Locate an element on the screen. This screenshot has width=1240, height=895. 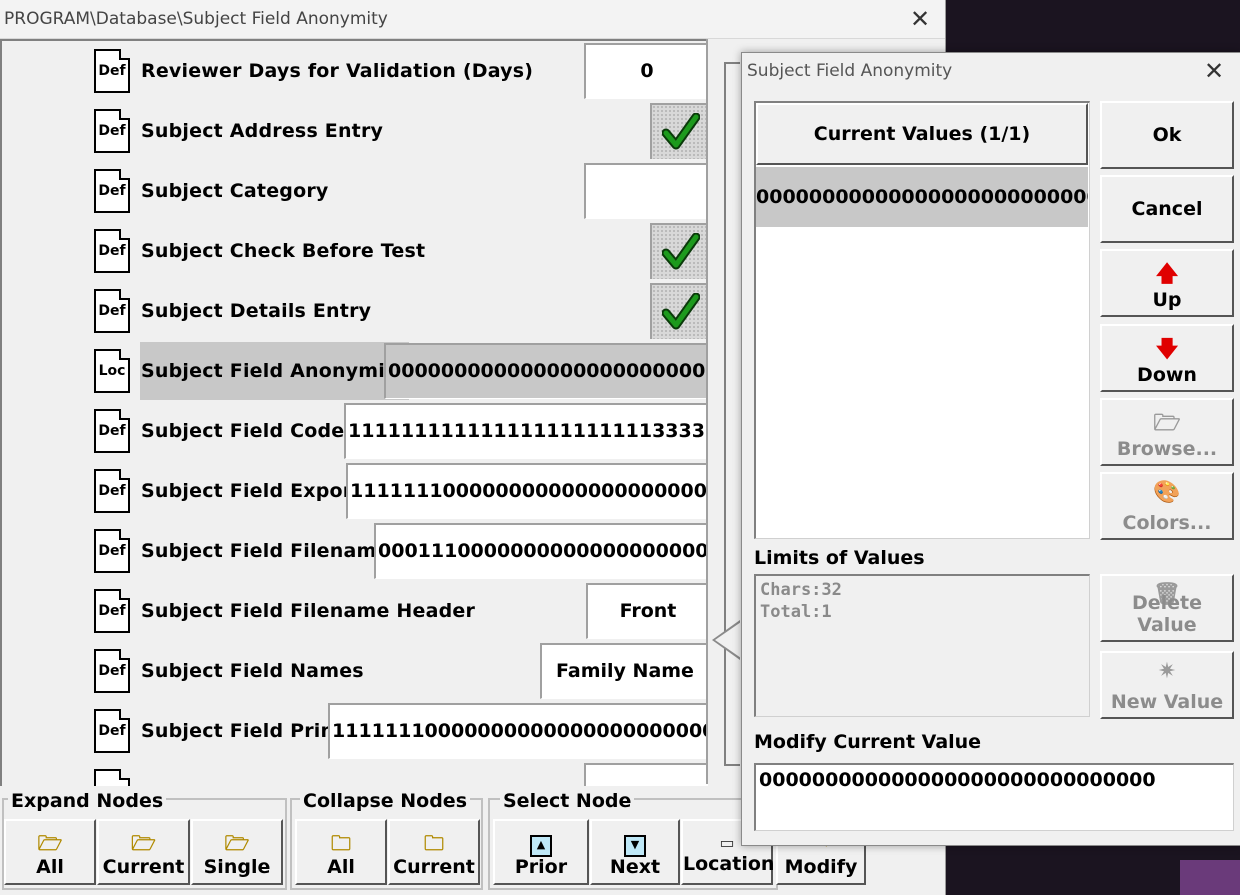
prior-button: ▲ Prior is located at coordinates (541, 852).